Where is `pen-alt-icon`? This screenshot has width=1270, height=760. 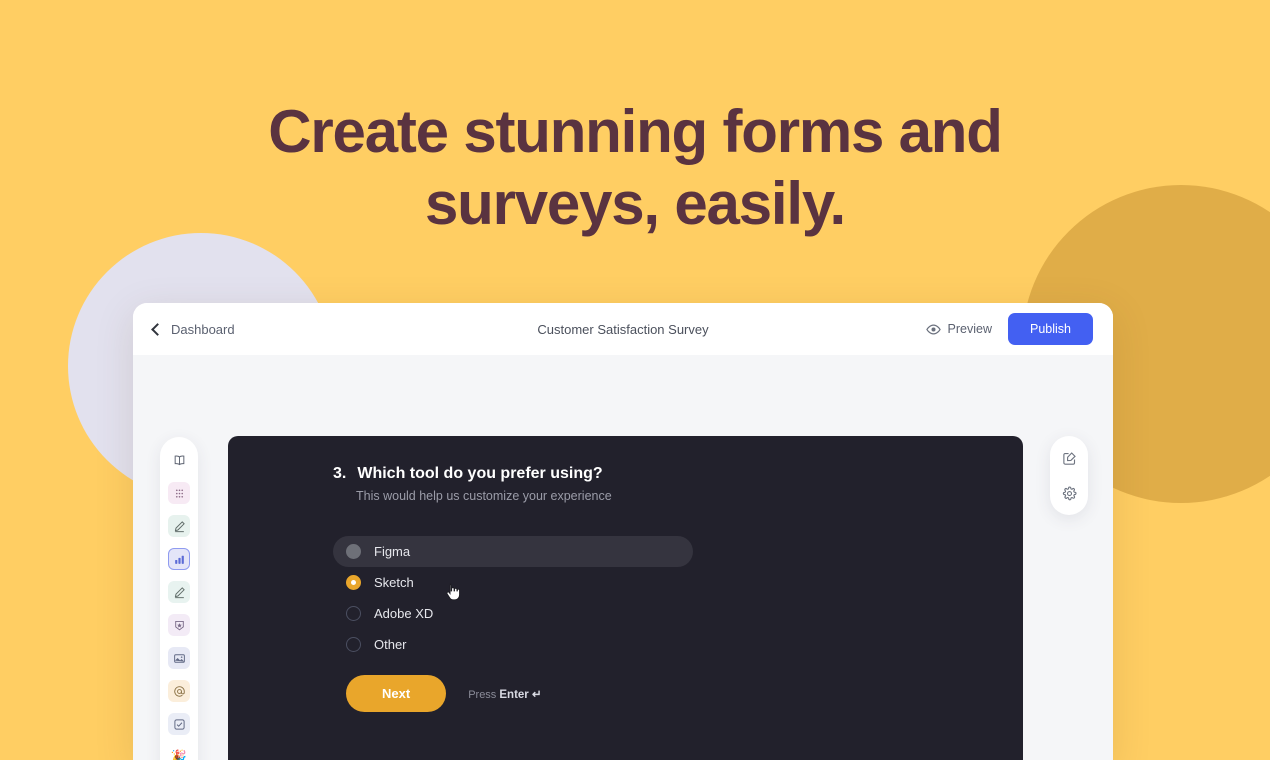 pen-alt-icon is located at coordinates (179, 592).